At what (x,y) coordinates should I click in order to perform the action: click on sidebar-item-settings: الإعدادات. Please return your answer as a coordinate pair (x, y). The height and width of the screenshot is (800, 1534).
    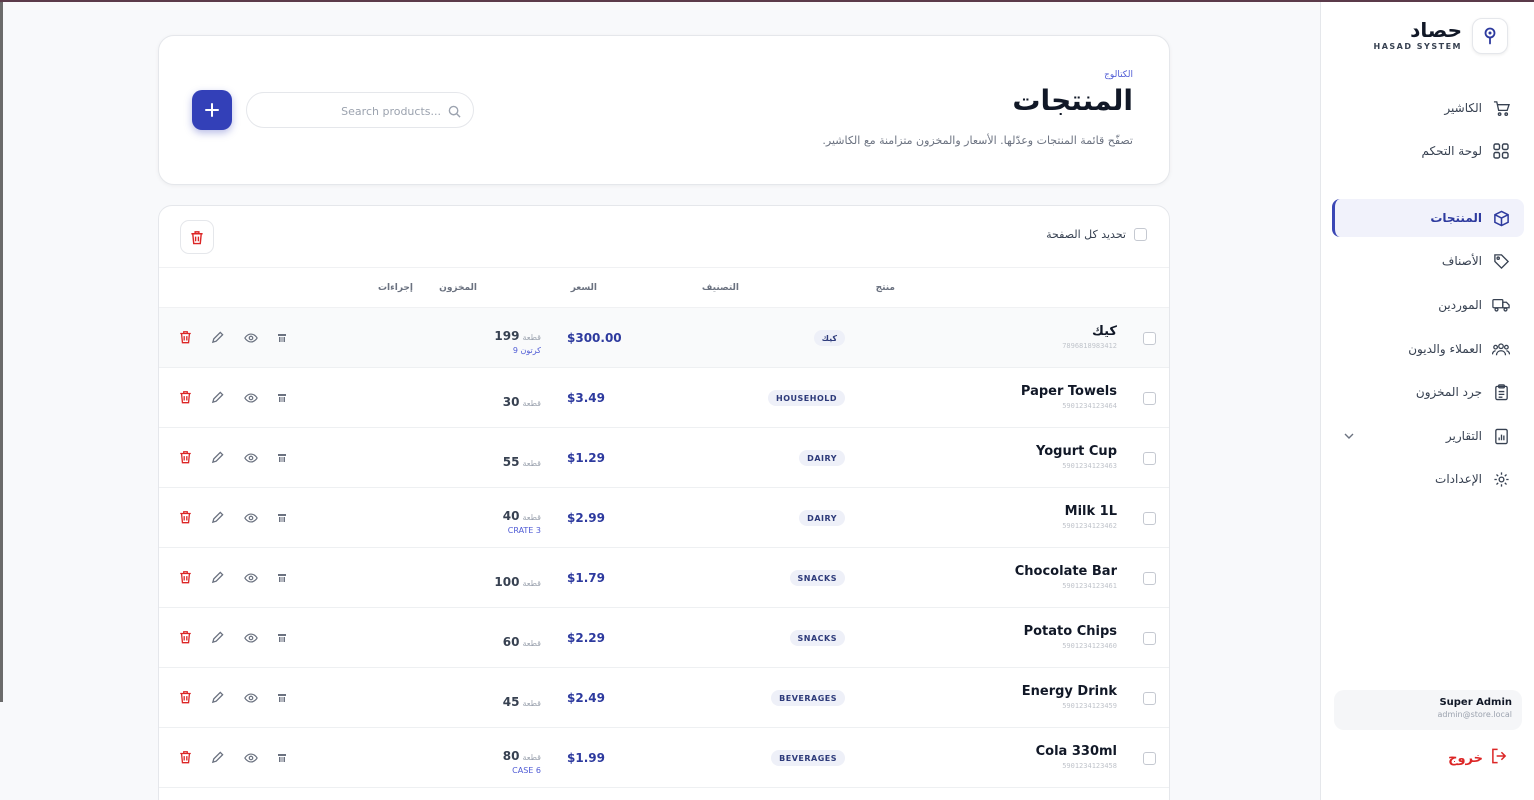
    Looking at the image, I should click on (1428, 479).